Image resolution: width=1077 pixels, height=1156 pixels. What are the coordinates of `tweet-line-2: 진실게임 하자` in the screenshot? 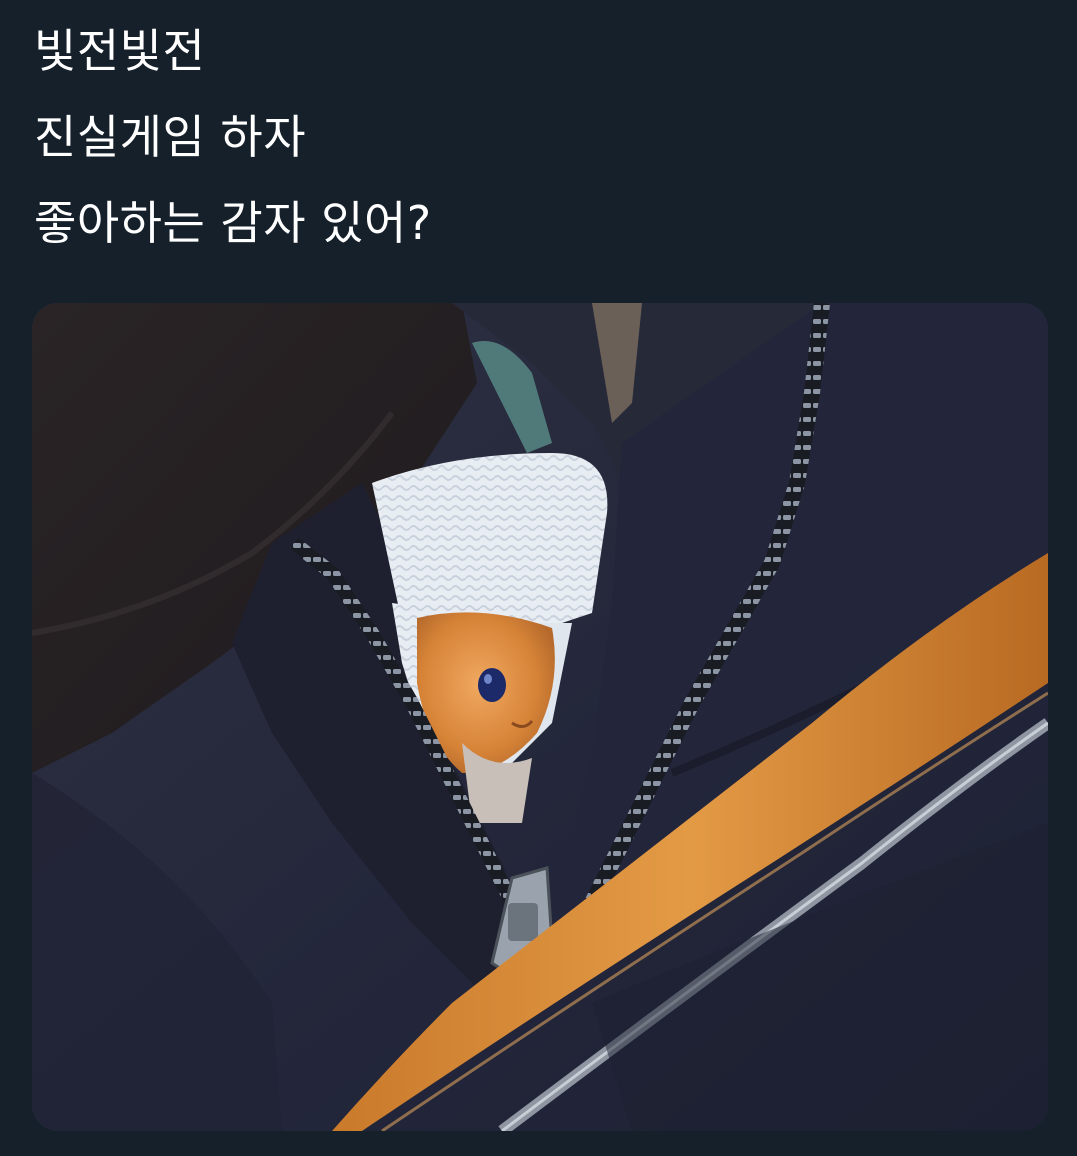 It's located at (170, 137).